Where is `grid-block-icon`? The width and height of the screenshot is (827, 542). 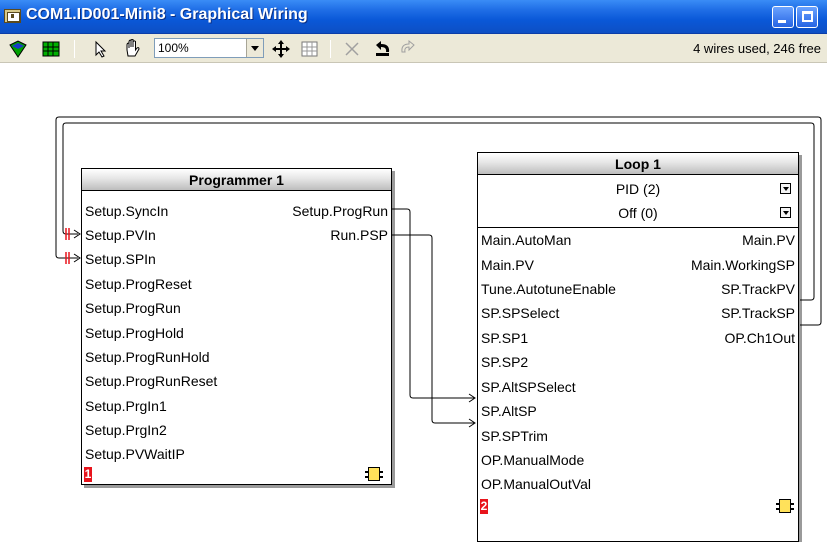 grid-block-icon is located at coordinates (51, 49).